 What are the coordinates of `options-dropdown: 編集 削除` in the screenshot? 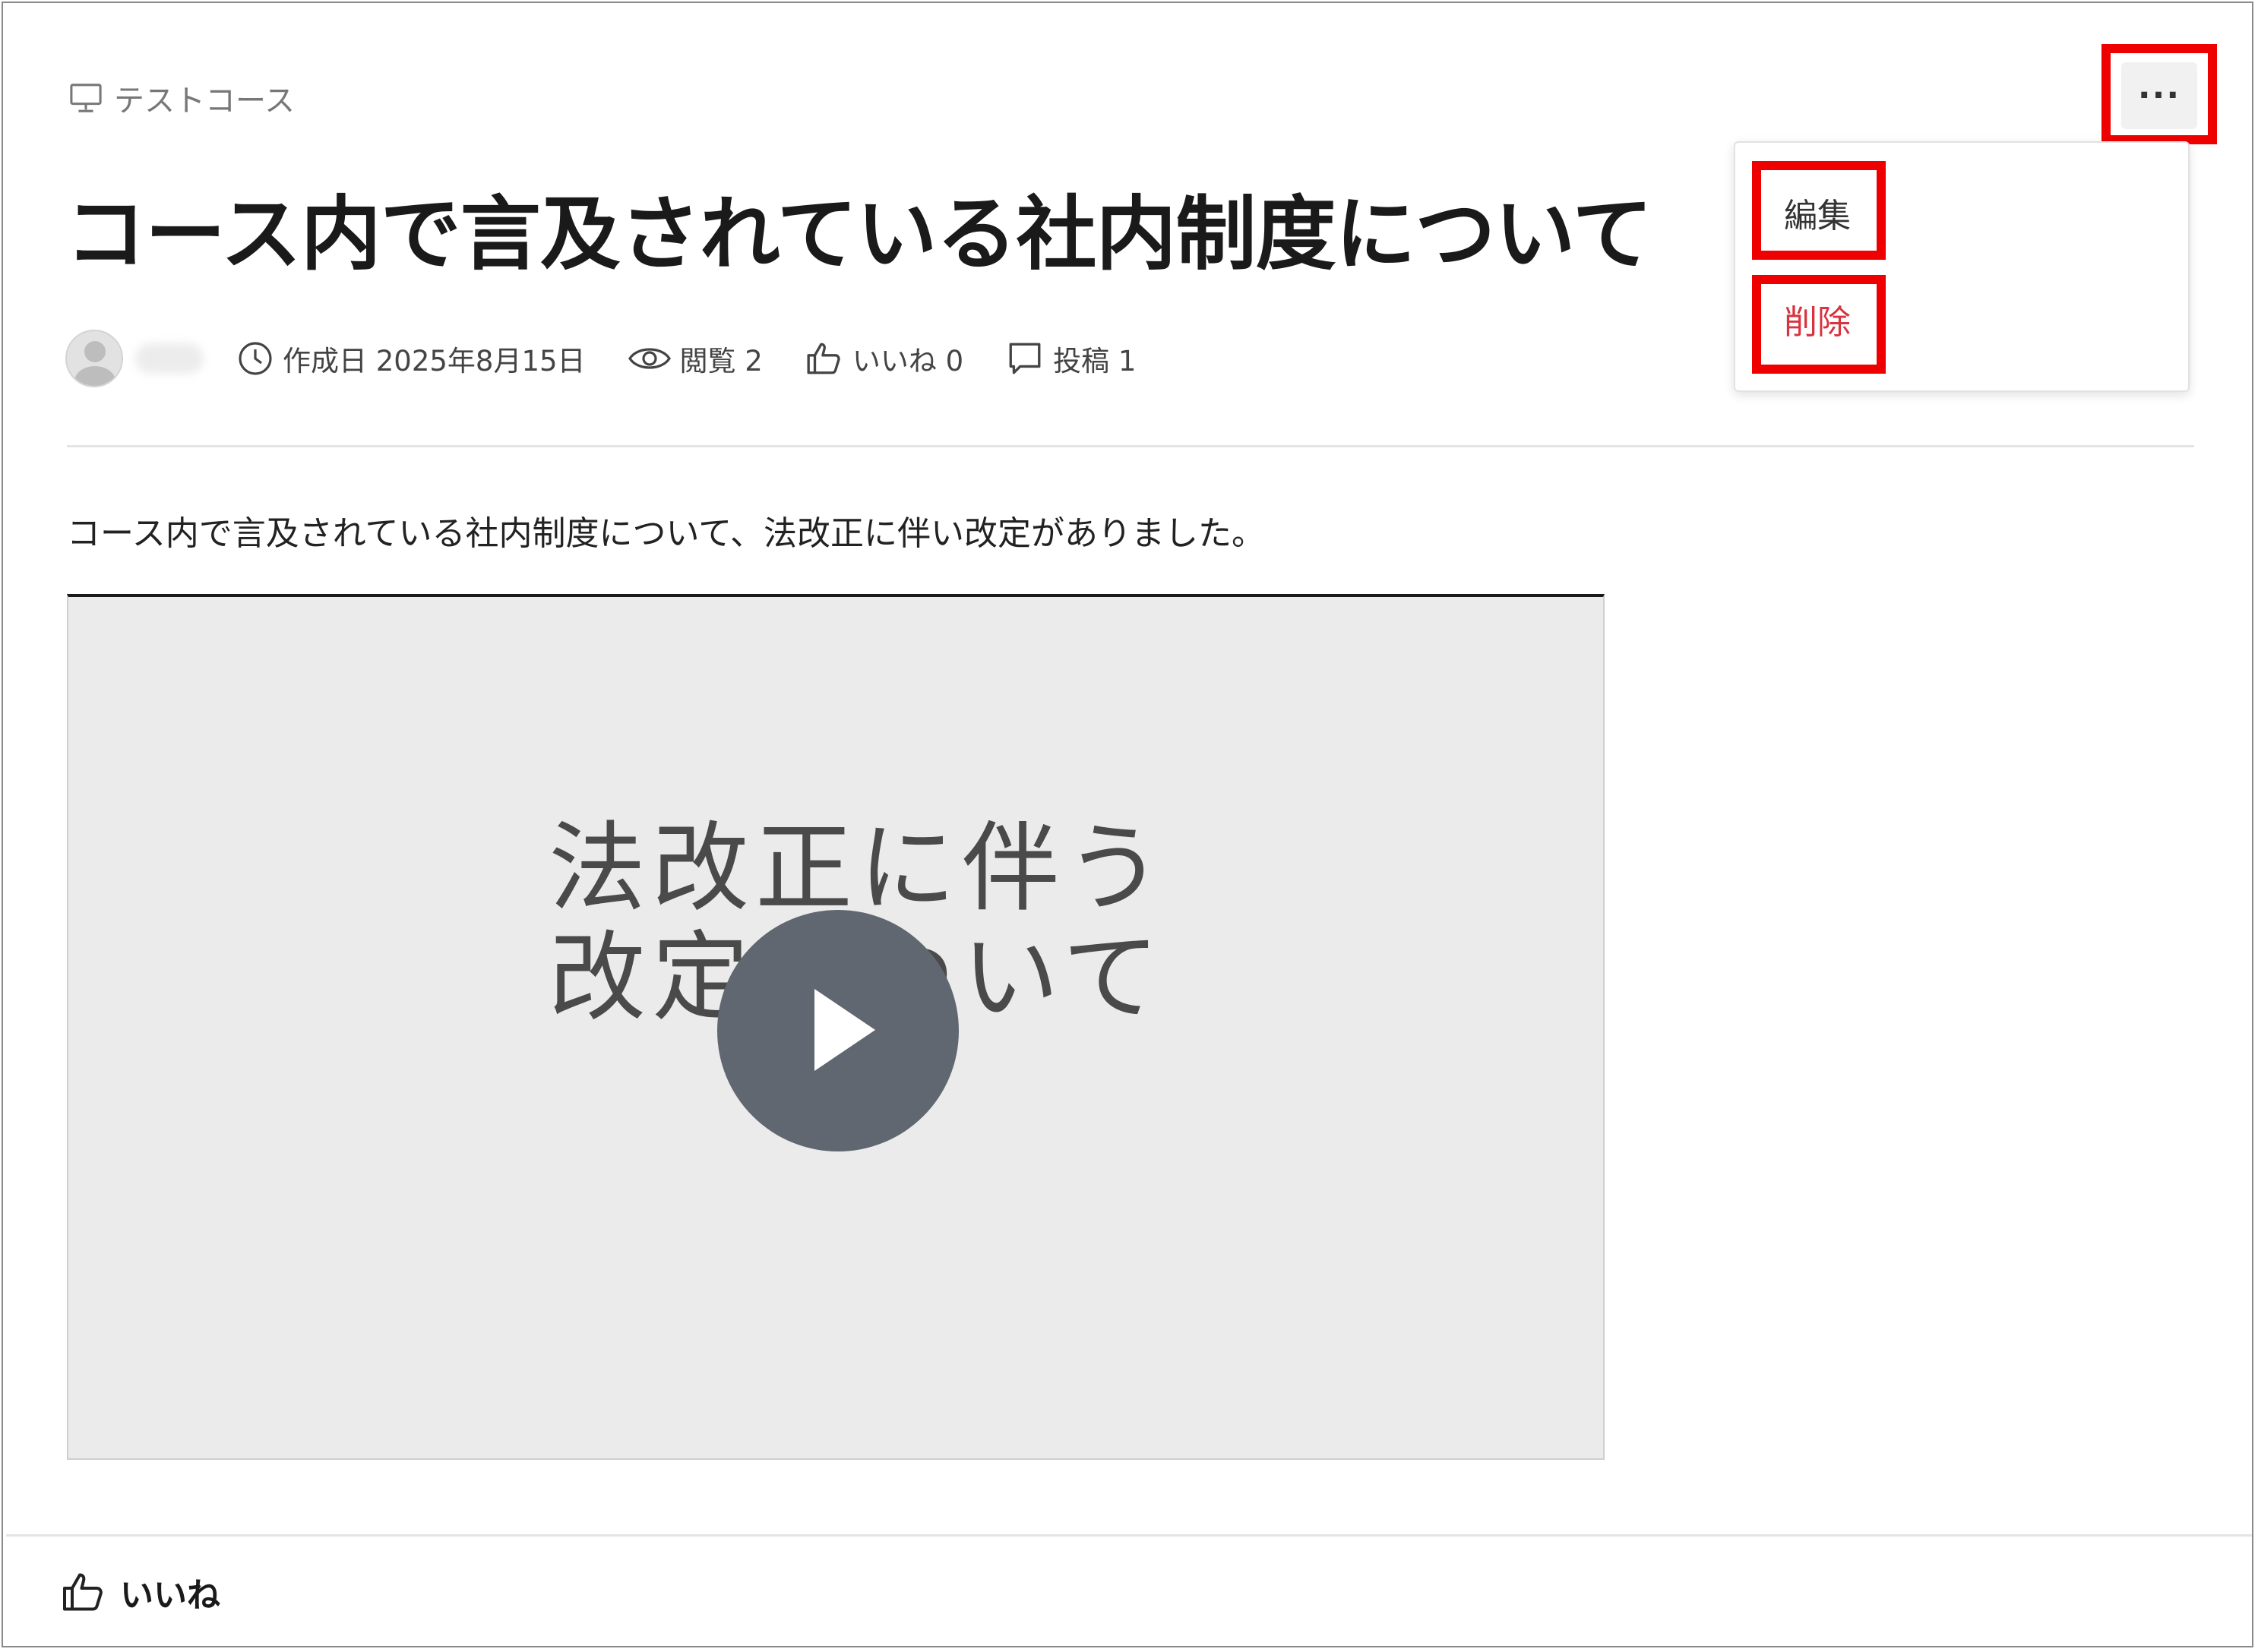 It's located at (1962, 266).